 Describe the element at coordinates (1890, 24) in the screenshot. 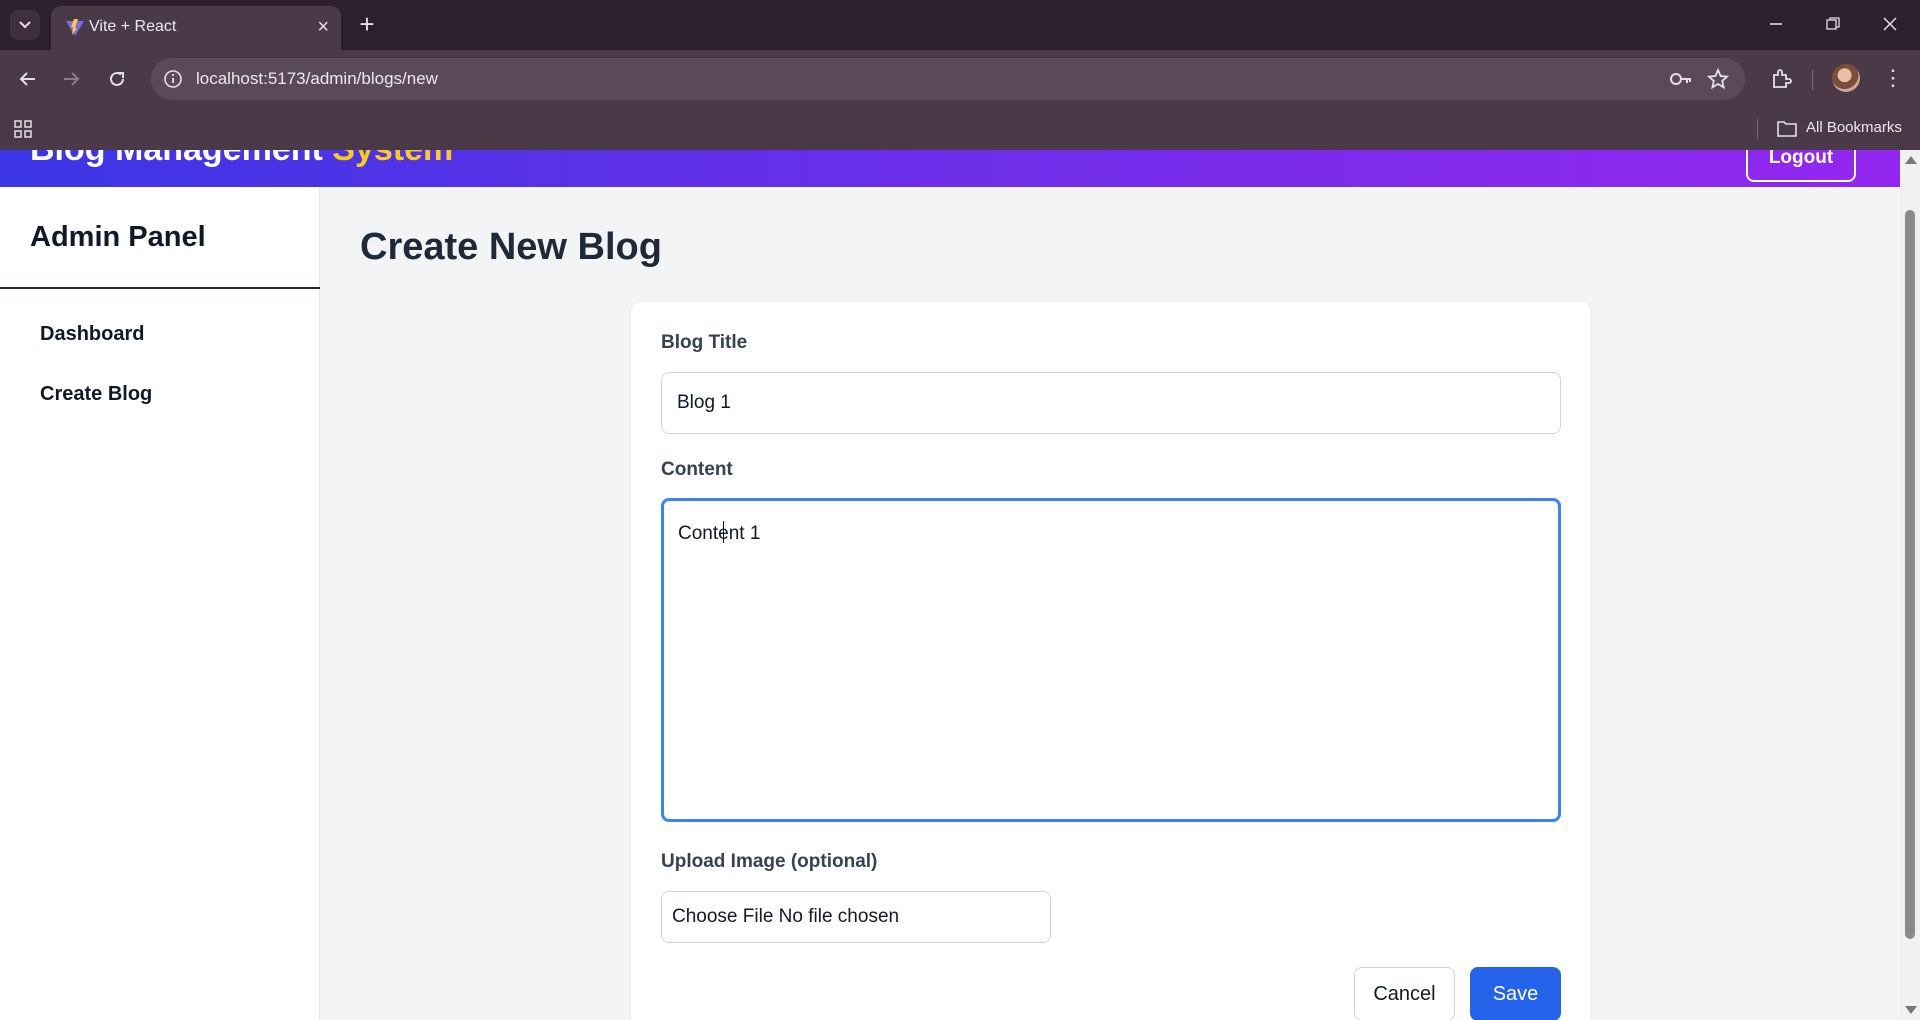

I see `close-window-icon` at that location.